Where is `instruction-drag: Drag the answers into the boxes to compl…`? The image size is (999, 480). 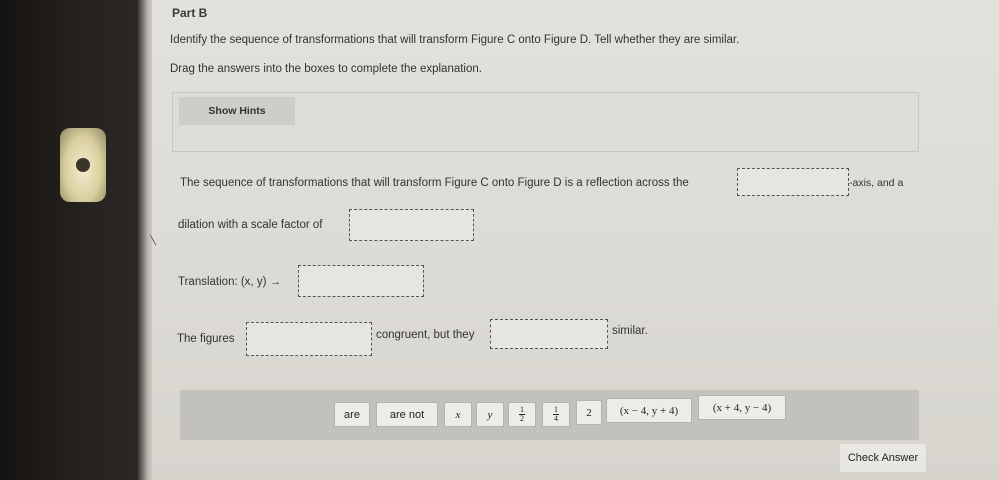 instruction-drag: Drag the answers into the boxes to compl… is located at coordinates (326, 69).